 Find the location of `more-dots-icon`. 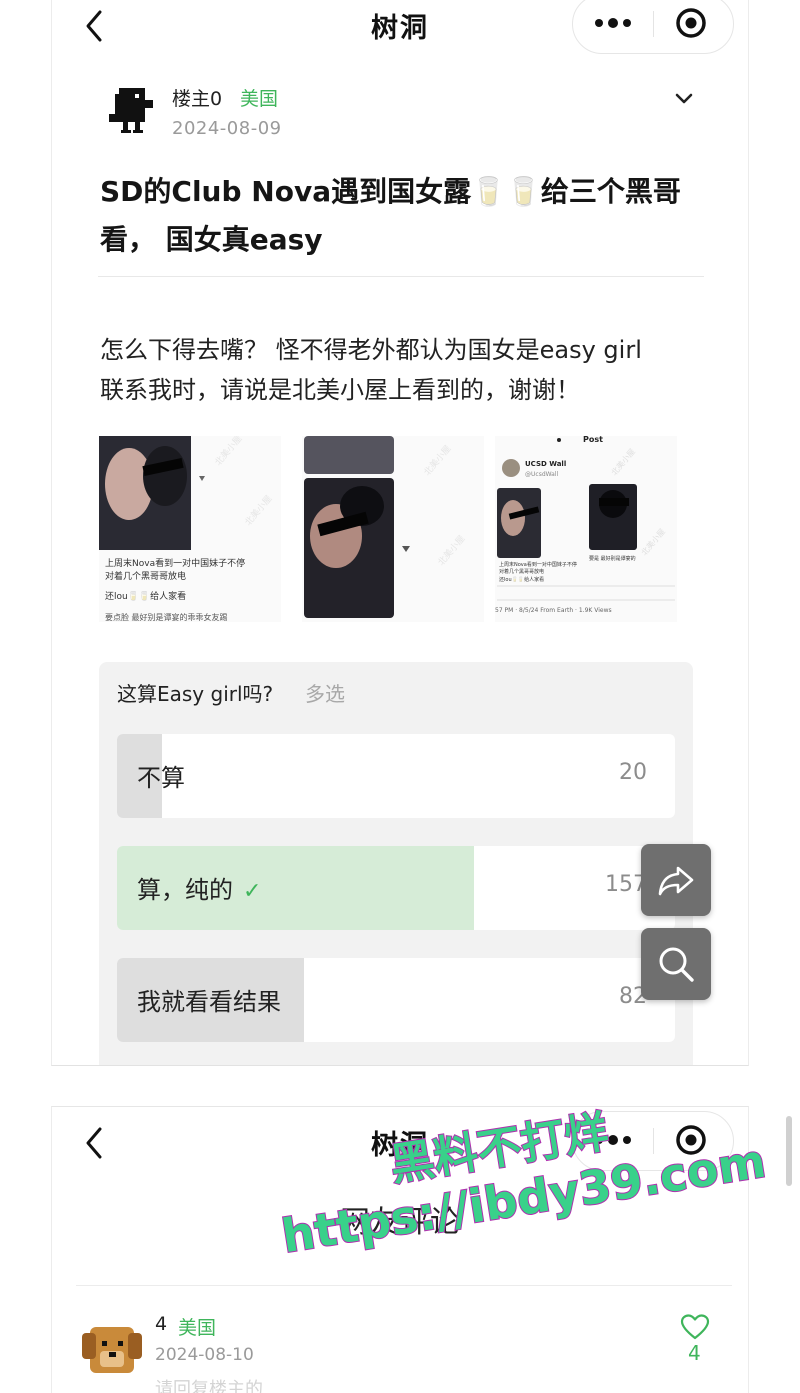

more-dots-icon is located at coordinates (613, 23).